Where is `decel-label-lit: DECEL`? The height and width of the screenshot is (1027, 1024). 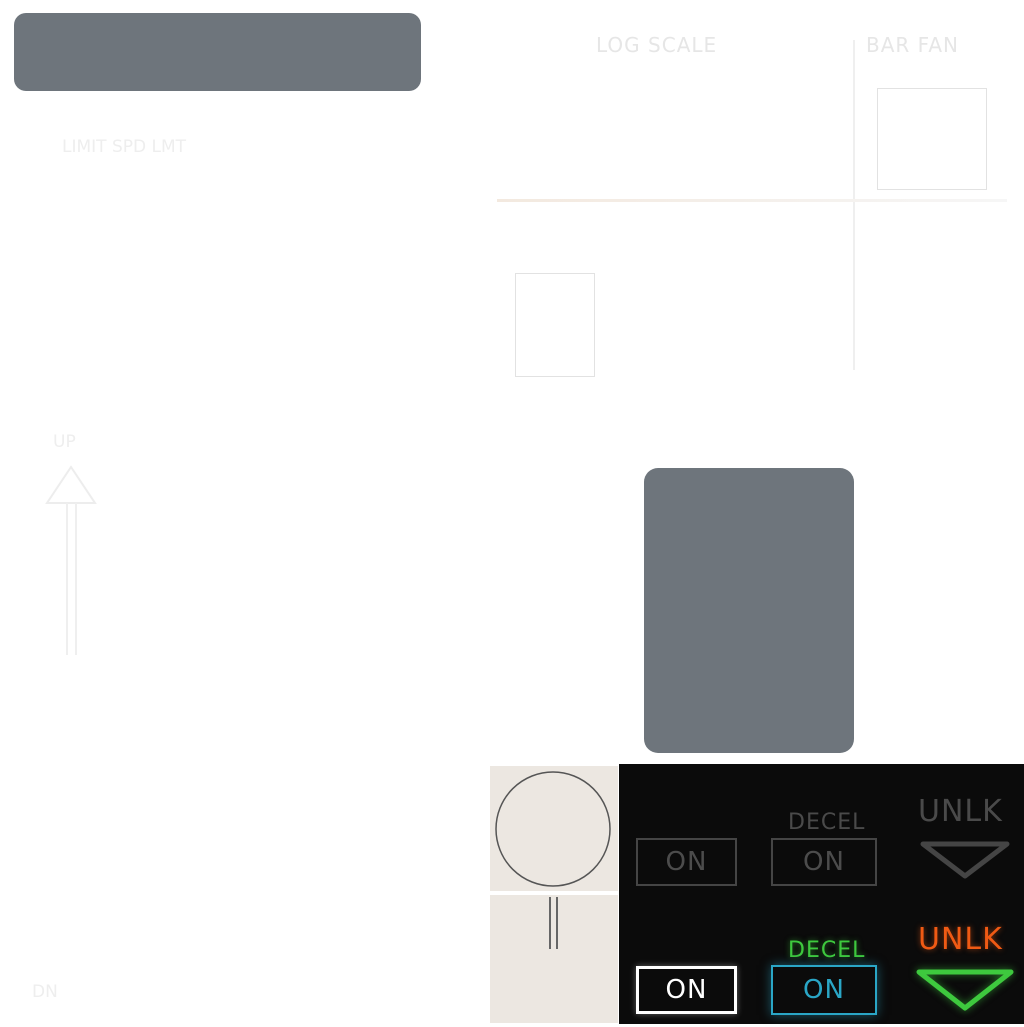
decel-label-lit: DECEL is located at coordinates (827, 950).